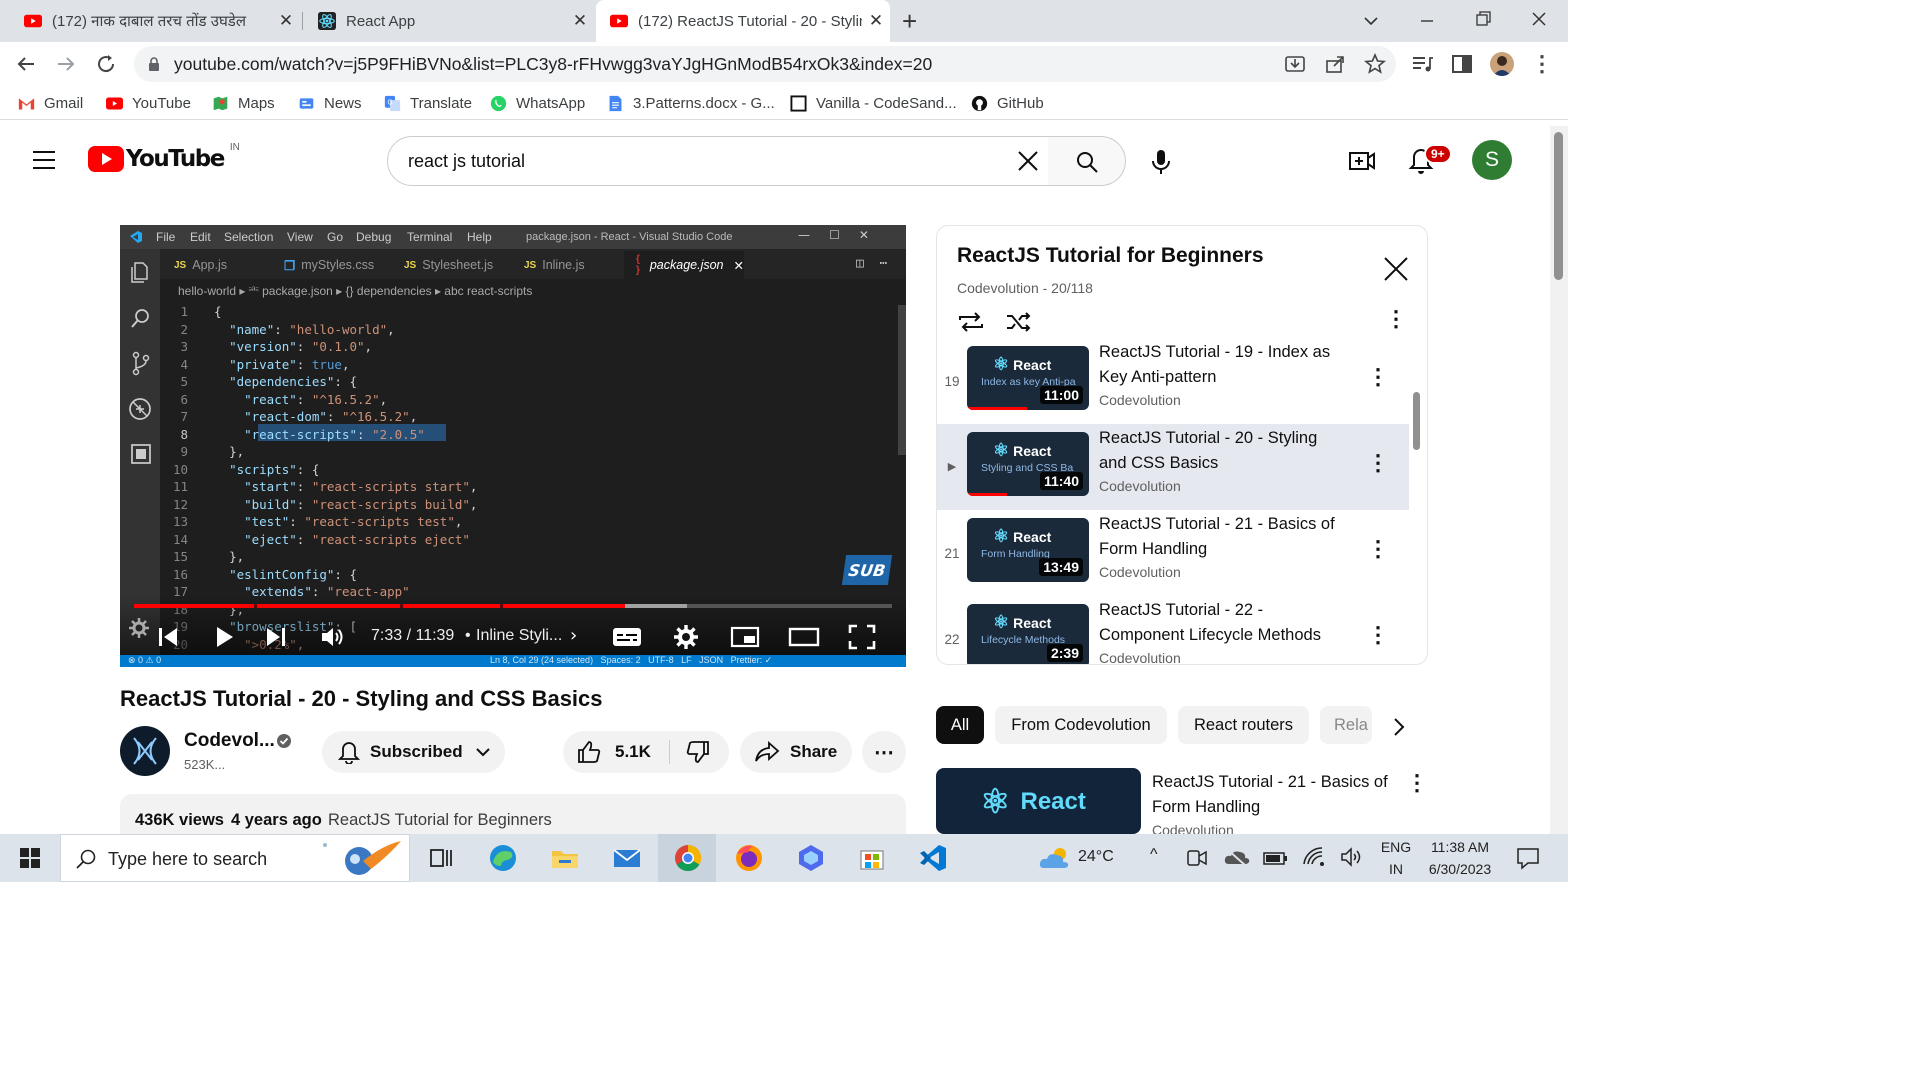  Describe the element at coordinates (1096, 857) in the screenshot. I see `weather-temperature: 24°C` at that location.